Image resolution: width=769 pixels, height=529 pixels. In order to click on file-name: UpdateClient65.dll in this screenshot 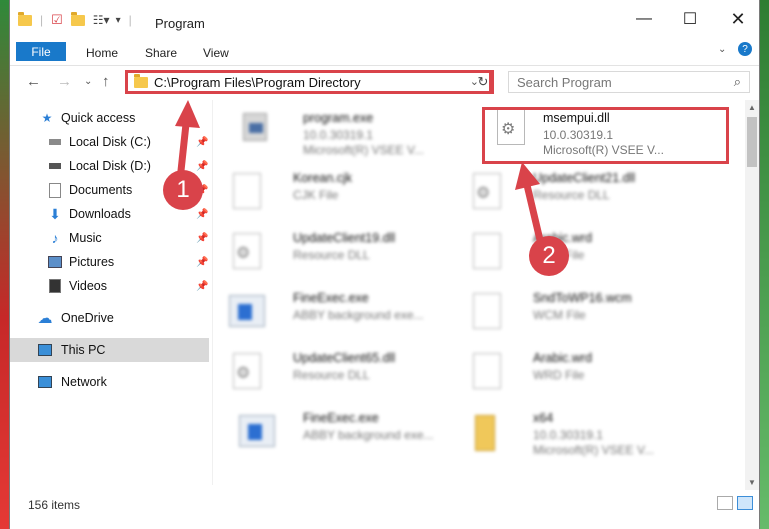, I will do `click(344, 358)`.